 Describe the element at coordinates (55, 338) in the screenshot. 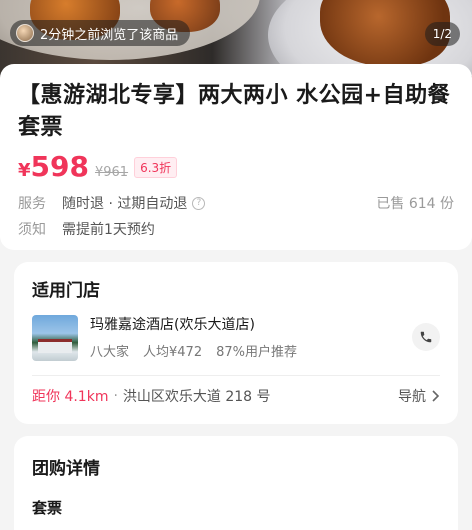

I see `store-thumbnail` at that location.